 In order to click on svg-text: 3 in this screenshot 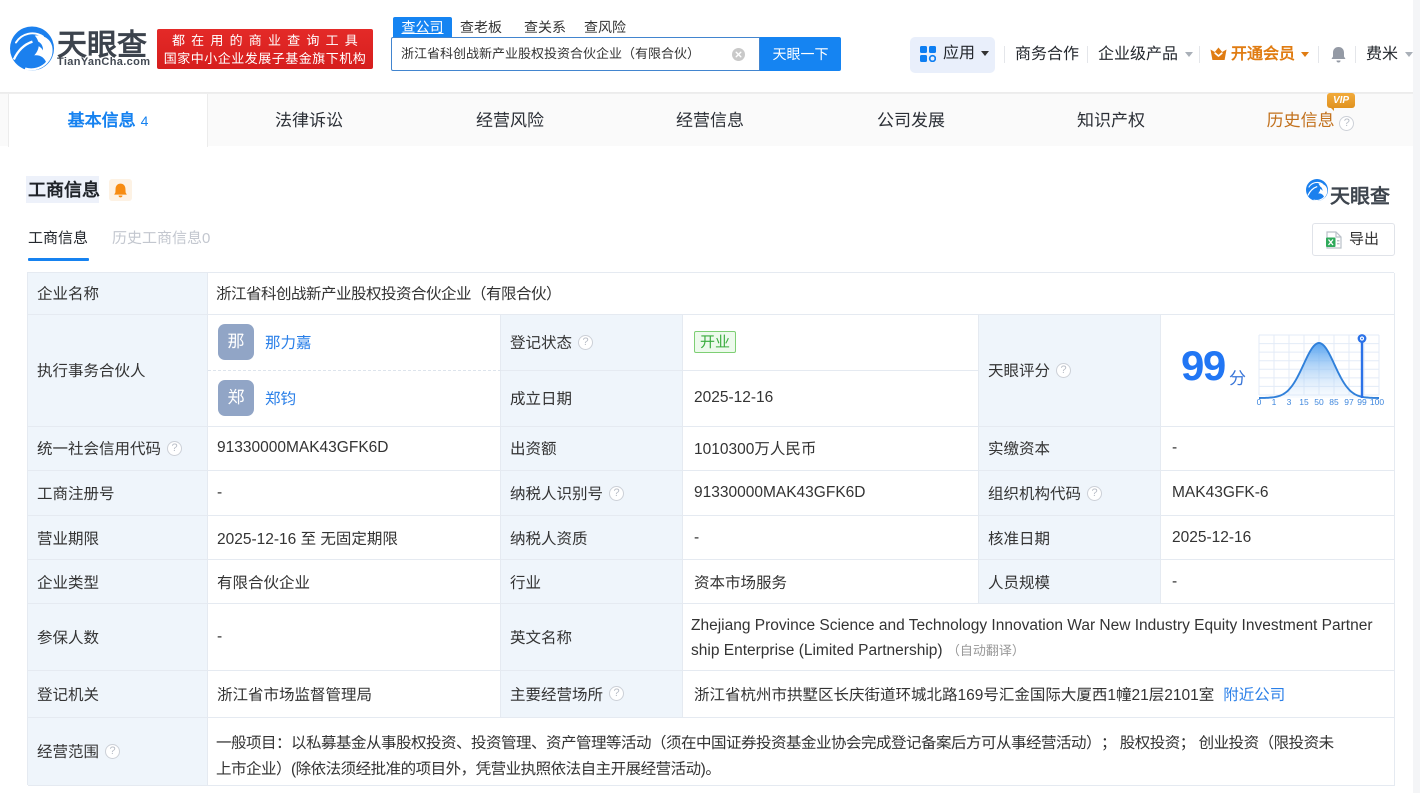, I will do `click(1289, 402)`.